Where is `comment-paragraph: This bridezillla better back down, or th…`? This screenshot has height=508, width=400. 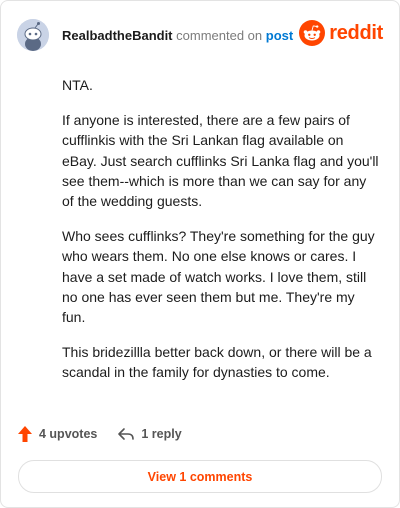 comment-paragraph: This bridezillla better back down, or th… is located at coordinates (217, 362).